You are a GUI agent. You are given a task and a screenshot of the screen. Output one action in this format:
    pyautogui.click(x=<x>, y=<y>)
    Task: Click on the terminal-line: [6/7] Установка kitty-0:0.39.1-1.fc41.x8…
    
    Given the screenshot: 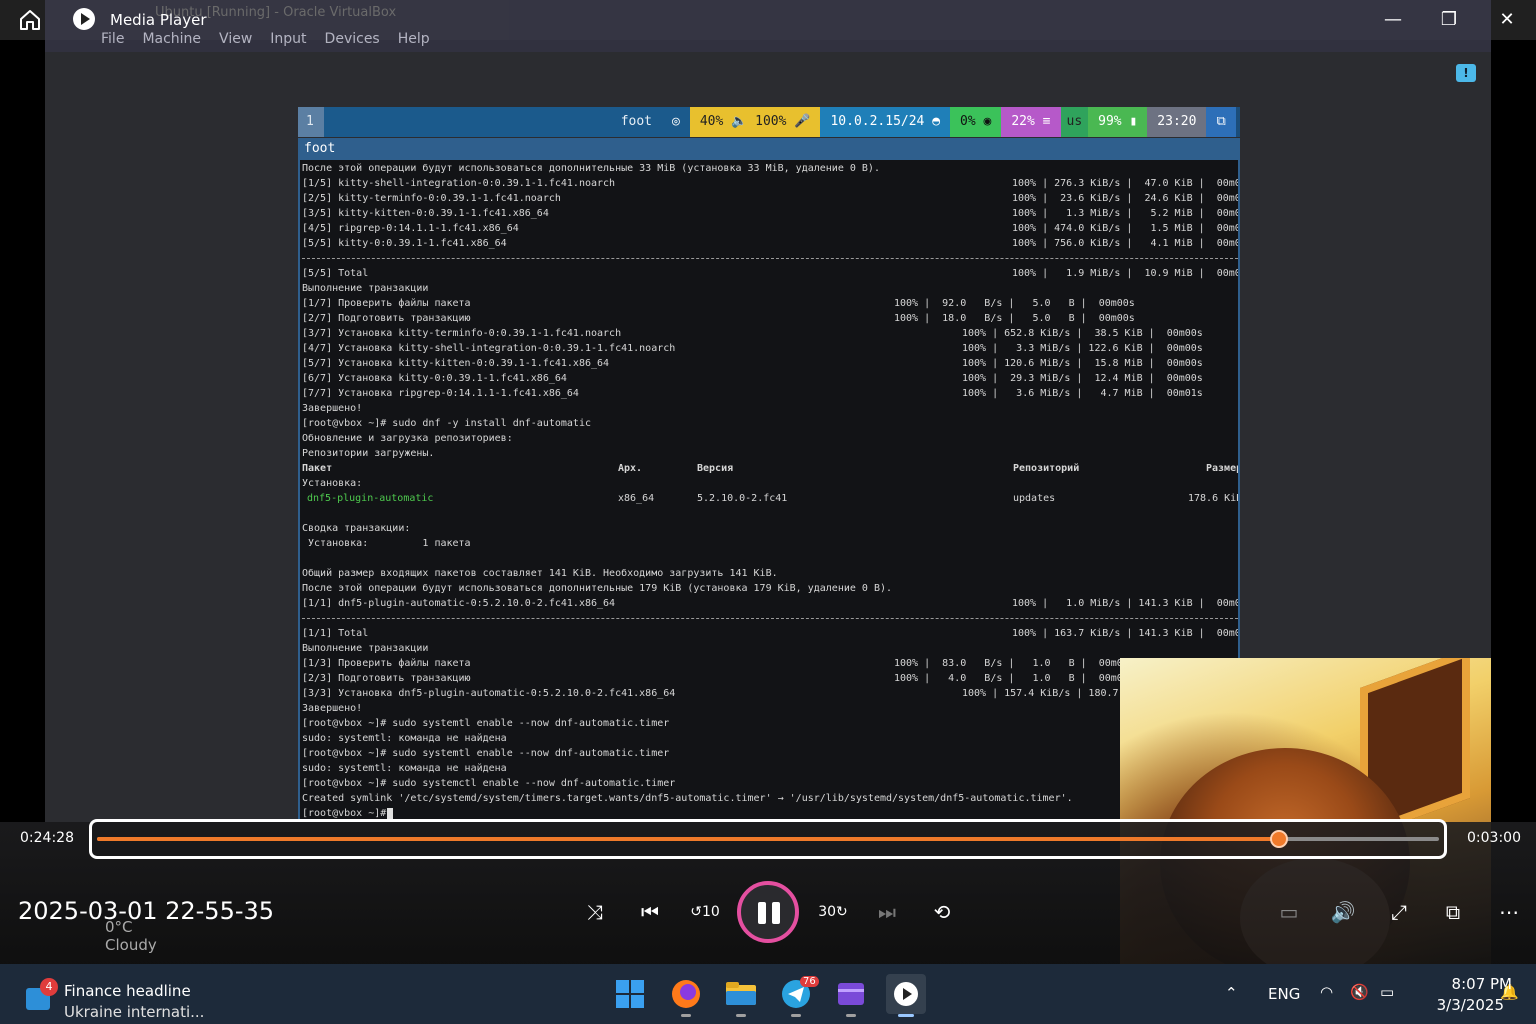 What is the action you would take?
    pyautogui.click(x=434, y=378)
    